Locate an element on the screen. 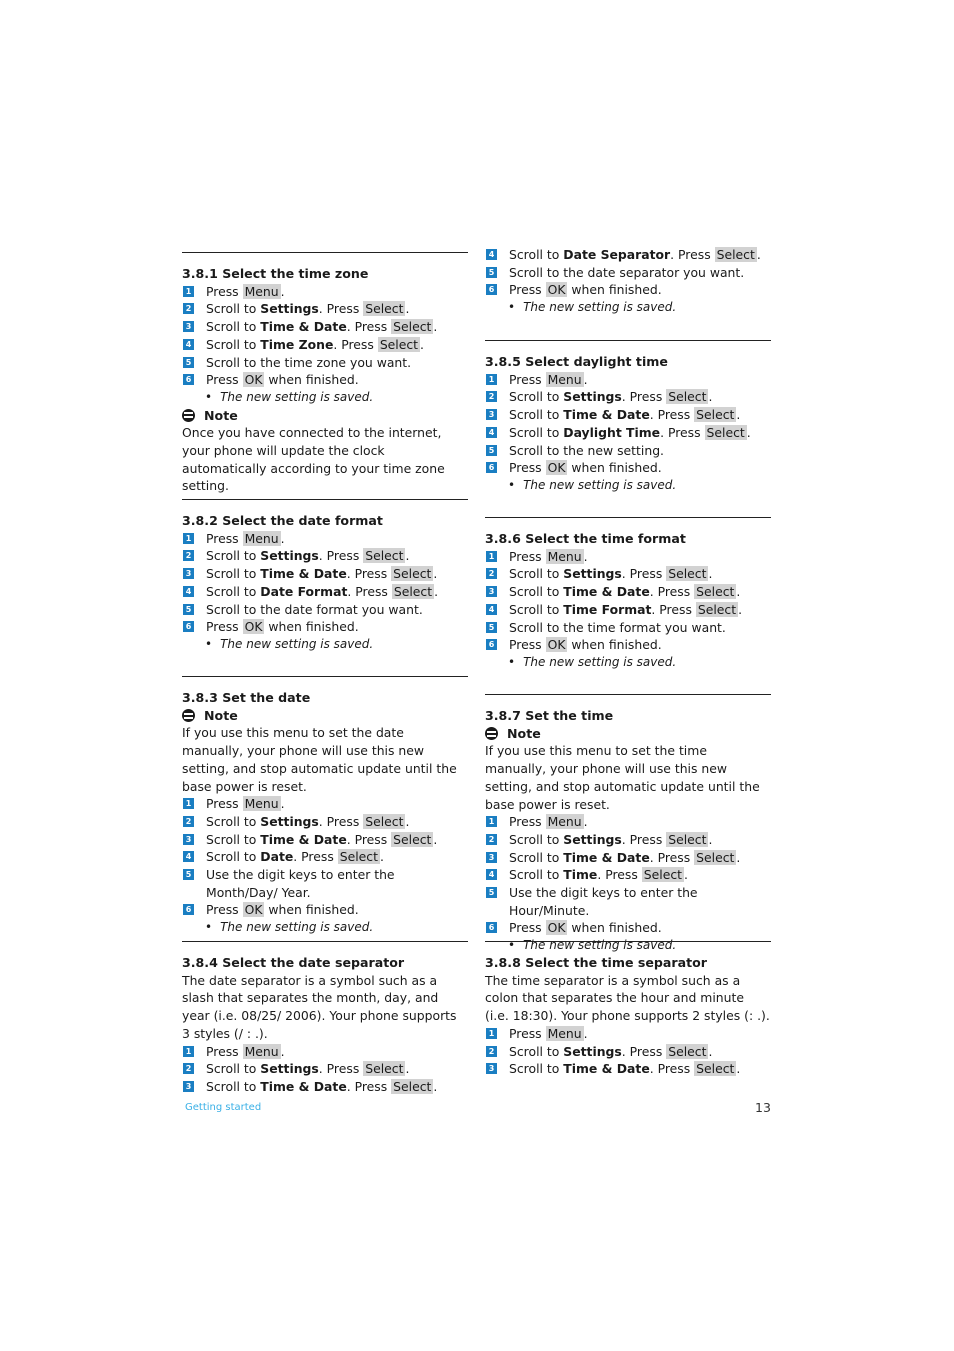  step-5: 5 Scroll to the time zone you want. is located at coordinates (325, 363).